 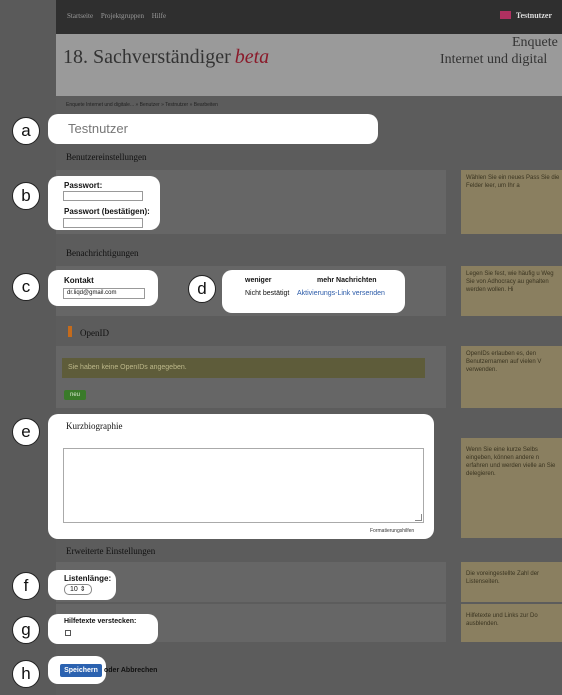 I want to click on nav-projektgruppen: Projektgruppen, so click(x=122, y=16).